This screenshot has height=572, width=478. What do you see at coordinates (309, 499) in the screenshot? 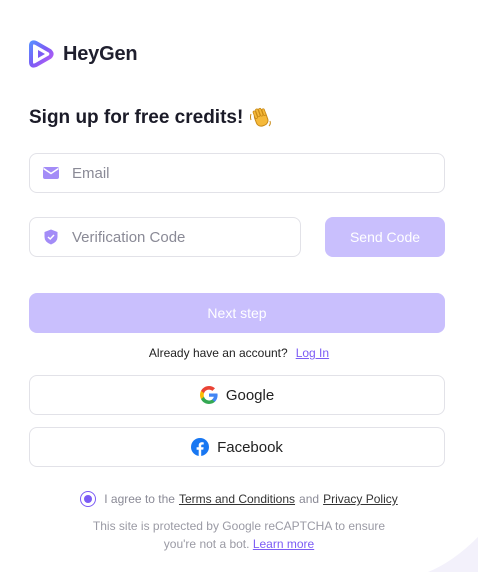
I see `agree-and: and` at bounding box center [309, 499].